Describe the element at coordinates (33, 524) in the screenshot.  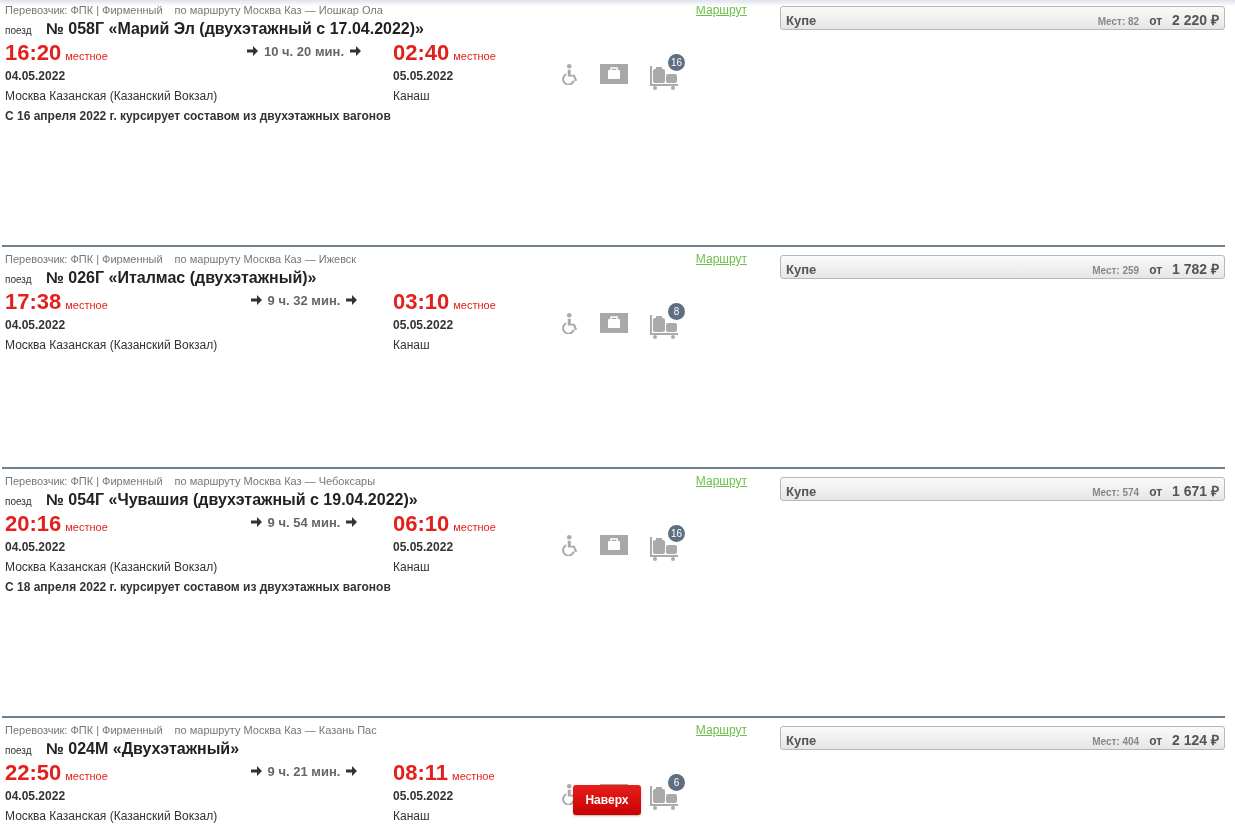
I see `departure-time: 20:16` at that location.